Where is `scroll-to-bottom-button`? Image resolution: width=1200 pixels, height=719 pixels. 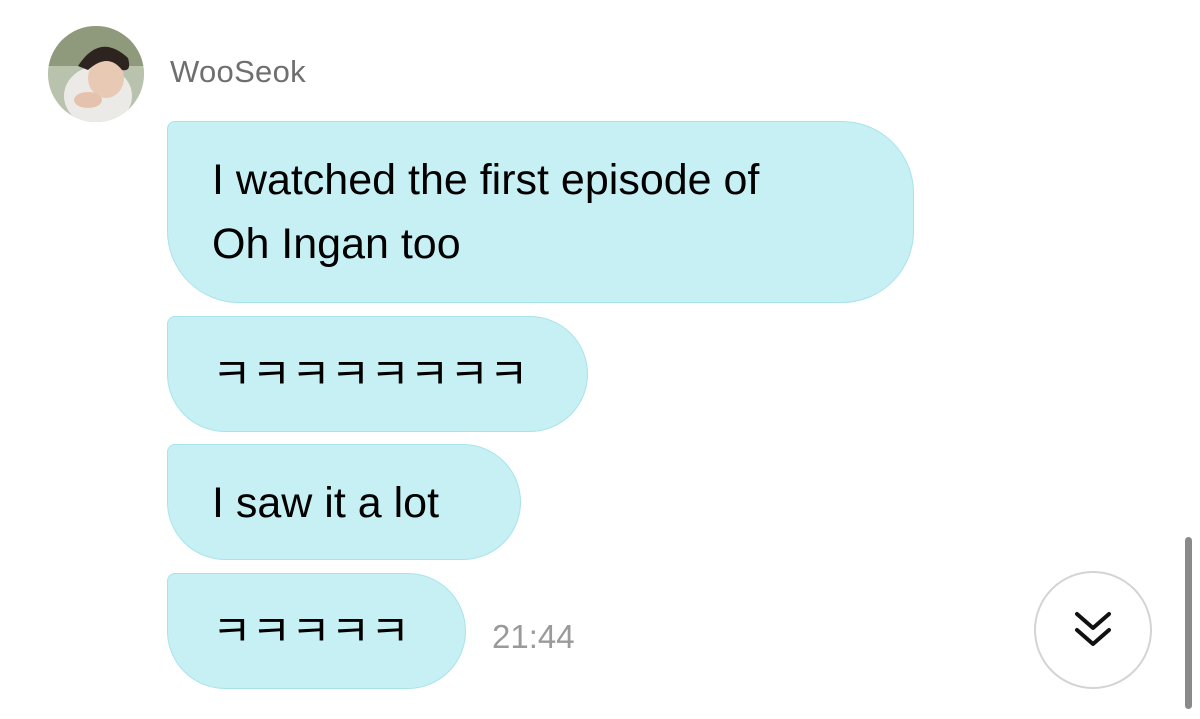
scroll-to-bottom-button is located at coordinates (1093, 630).